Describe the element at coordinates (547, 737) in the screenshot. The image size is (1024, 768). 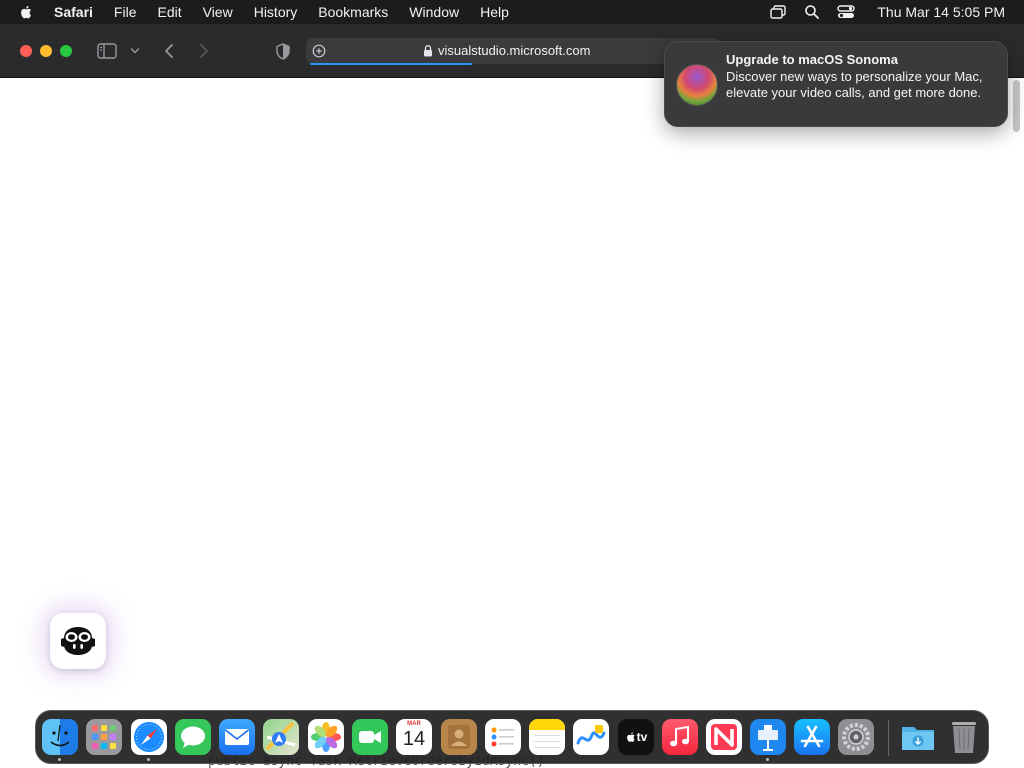
I see `dock-notes-icon` at that location.